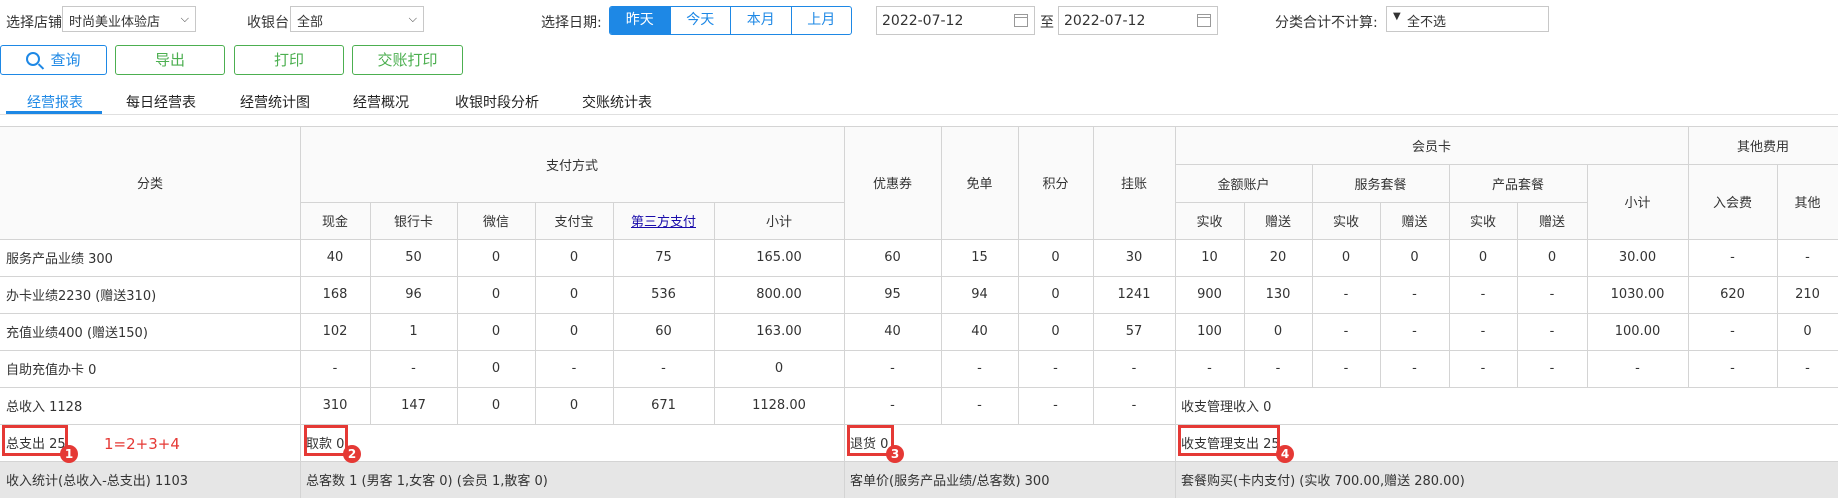 This screenshot has width=1838, height=498. I want to click on table-cell: 620, so click(1732, 294).